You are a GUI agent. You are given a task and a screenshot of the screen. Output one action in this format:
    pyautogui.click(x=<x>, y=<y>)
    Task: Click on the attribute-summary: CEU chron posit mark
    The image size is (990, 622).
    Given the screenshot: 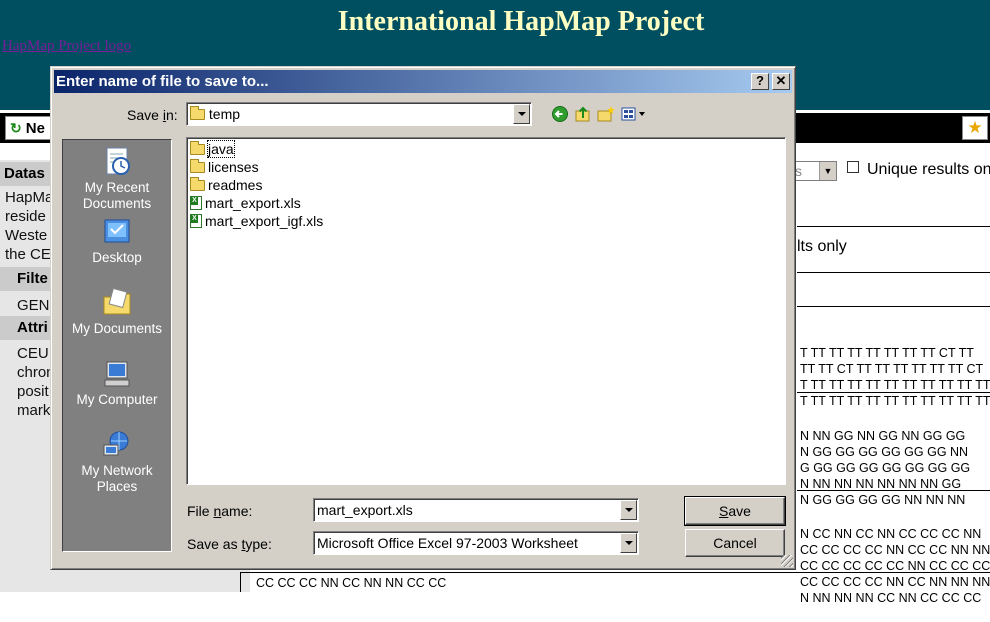 What is the action you would take?
    pyautogui.click(x=36, y=382)
    